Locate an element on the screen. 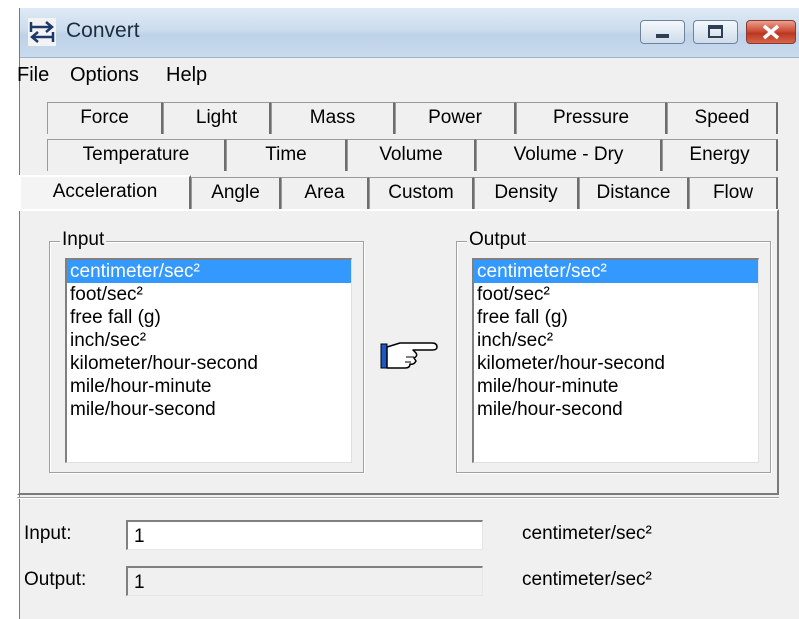  tab-speed: Speed is located at coordinates (722, 118).